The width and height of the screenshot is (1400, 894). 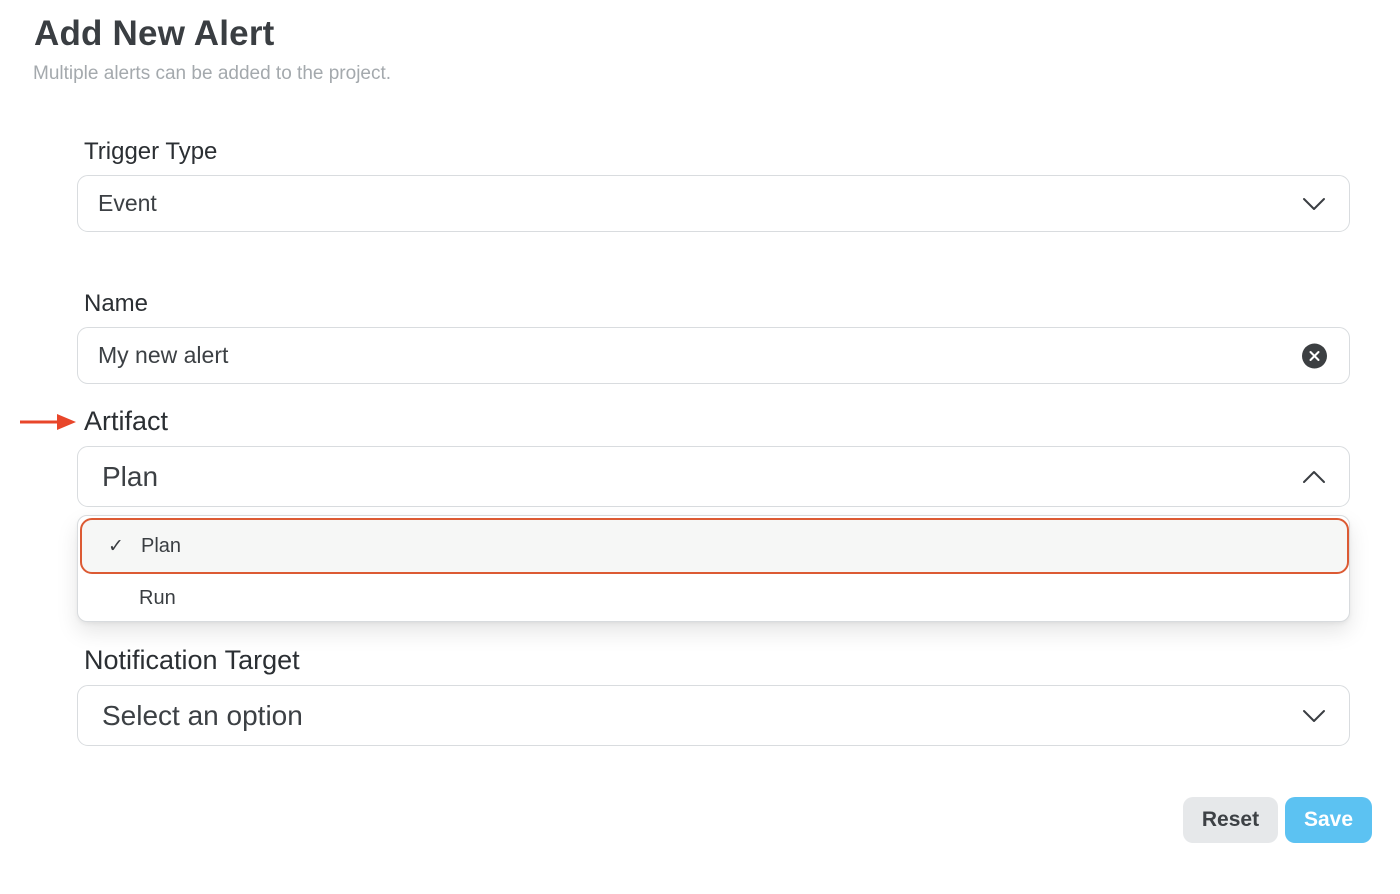 What do you see at coordinates (116, 303) in the screenshot?
I see `name-label: Name` at bounding box center [116, 303].